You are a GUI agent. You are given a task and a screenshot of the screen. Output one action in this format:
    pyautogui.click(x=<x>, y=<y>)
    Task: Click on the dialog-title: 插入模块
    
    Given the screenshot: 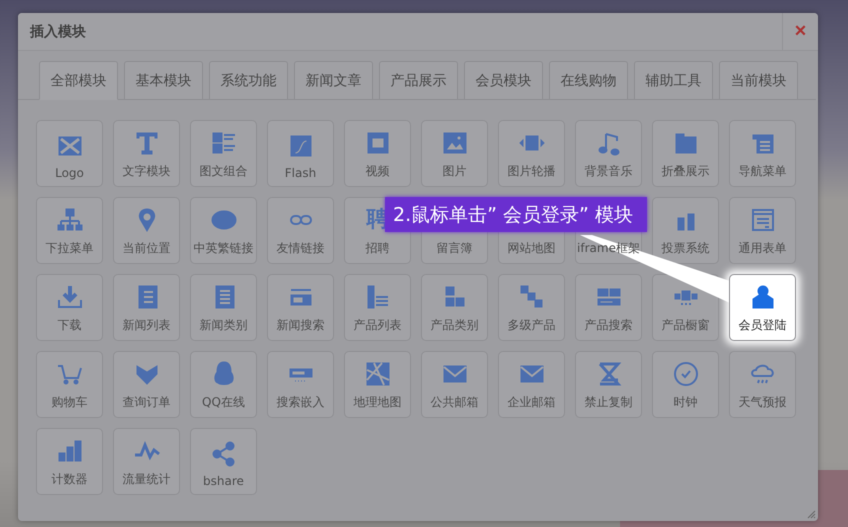 What is the action you would take?
    pyautogui.click(x=57, y=31)
    